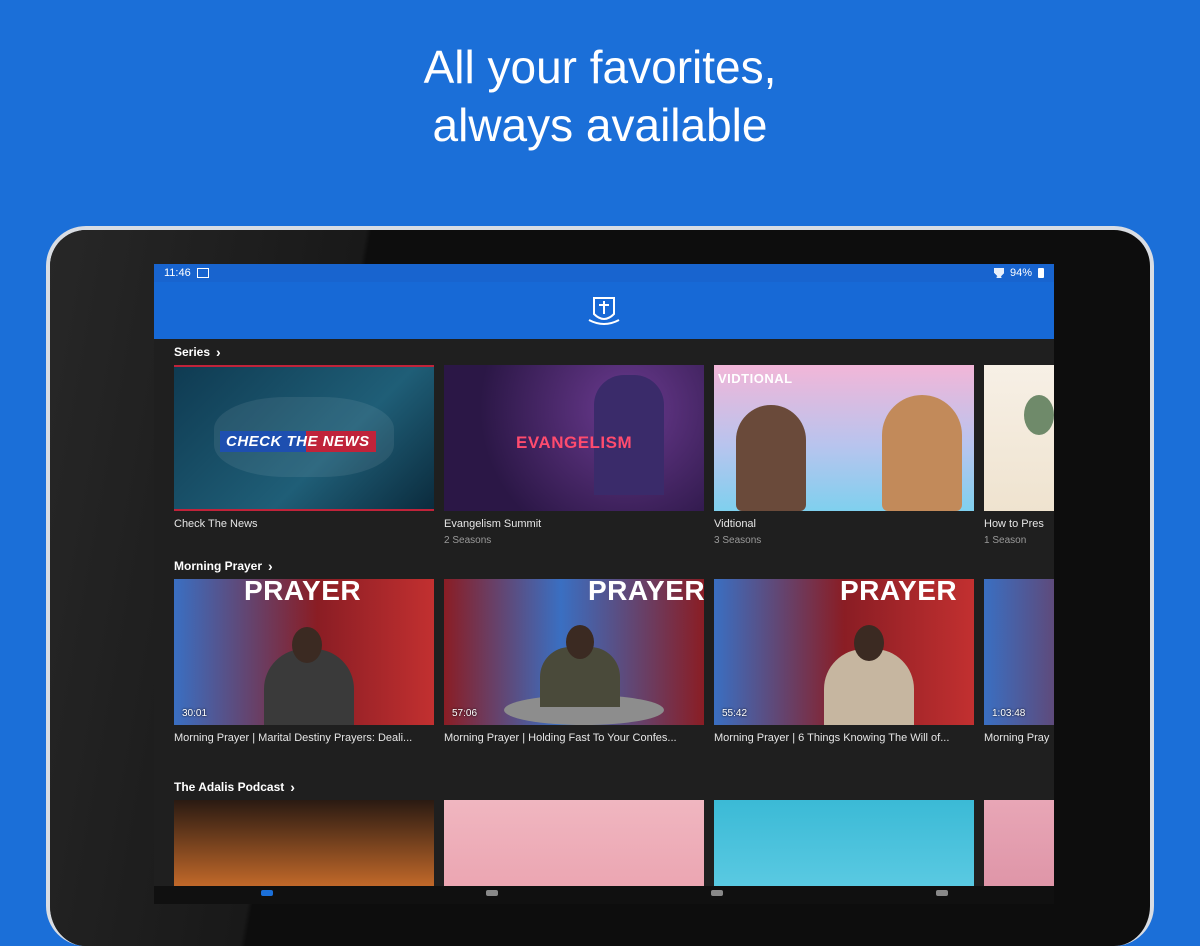 The width and height of the screenshot is (1200, 946). I want to click on bottom-navigation, so click(604, 895).